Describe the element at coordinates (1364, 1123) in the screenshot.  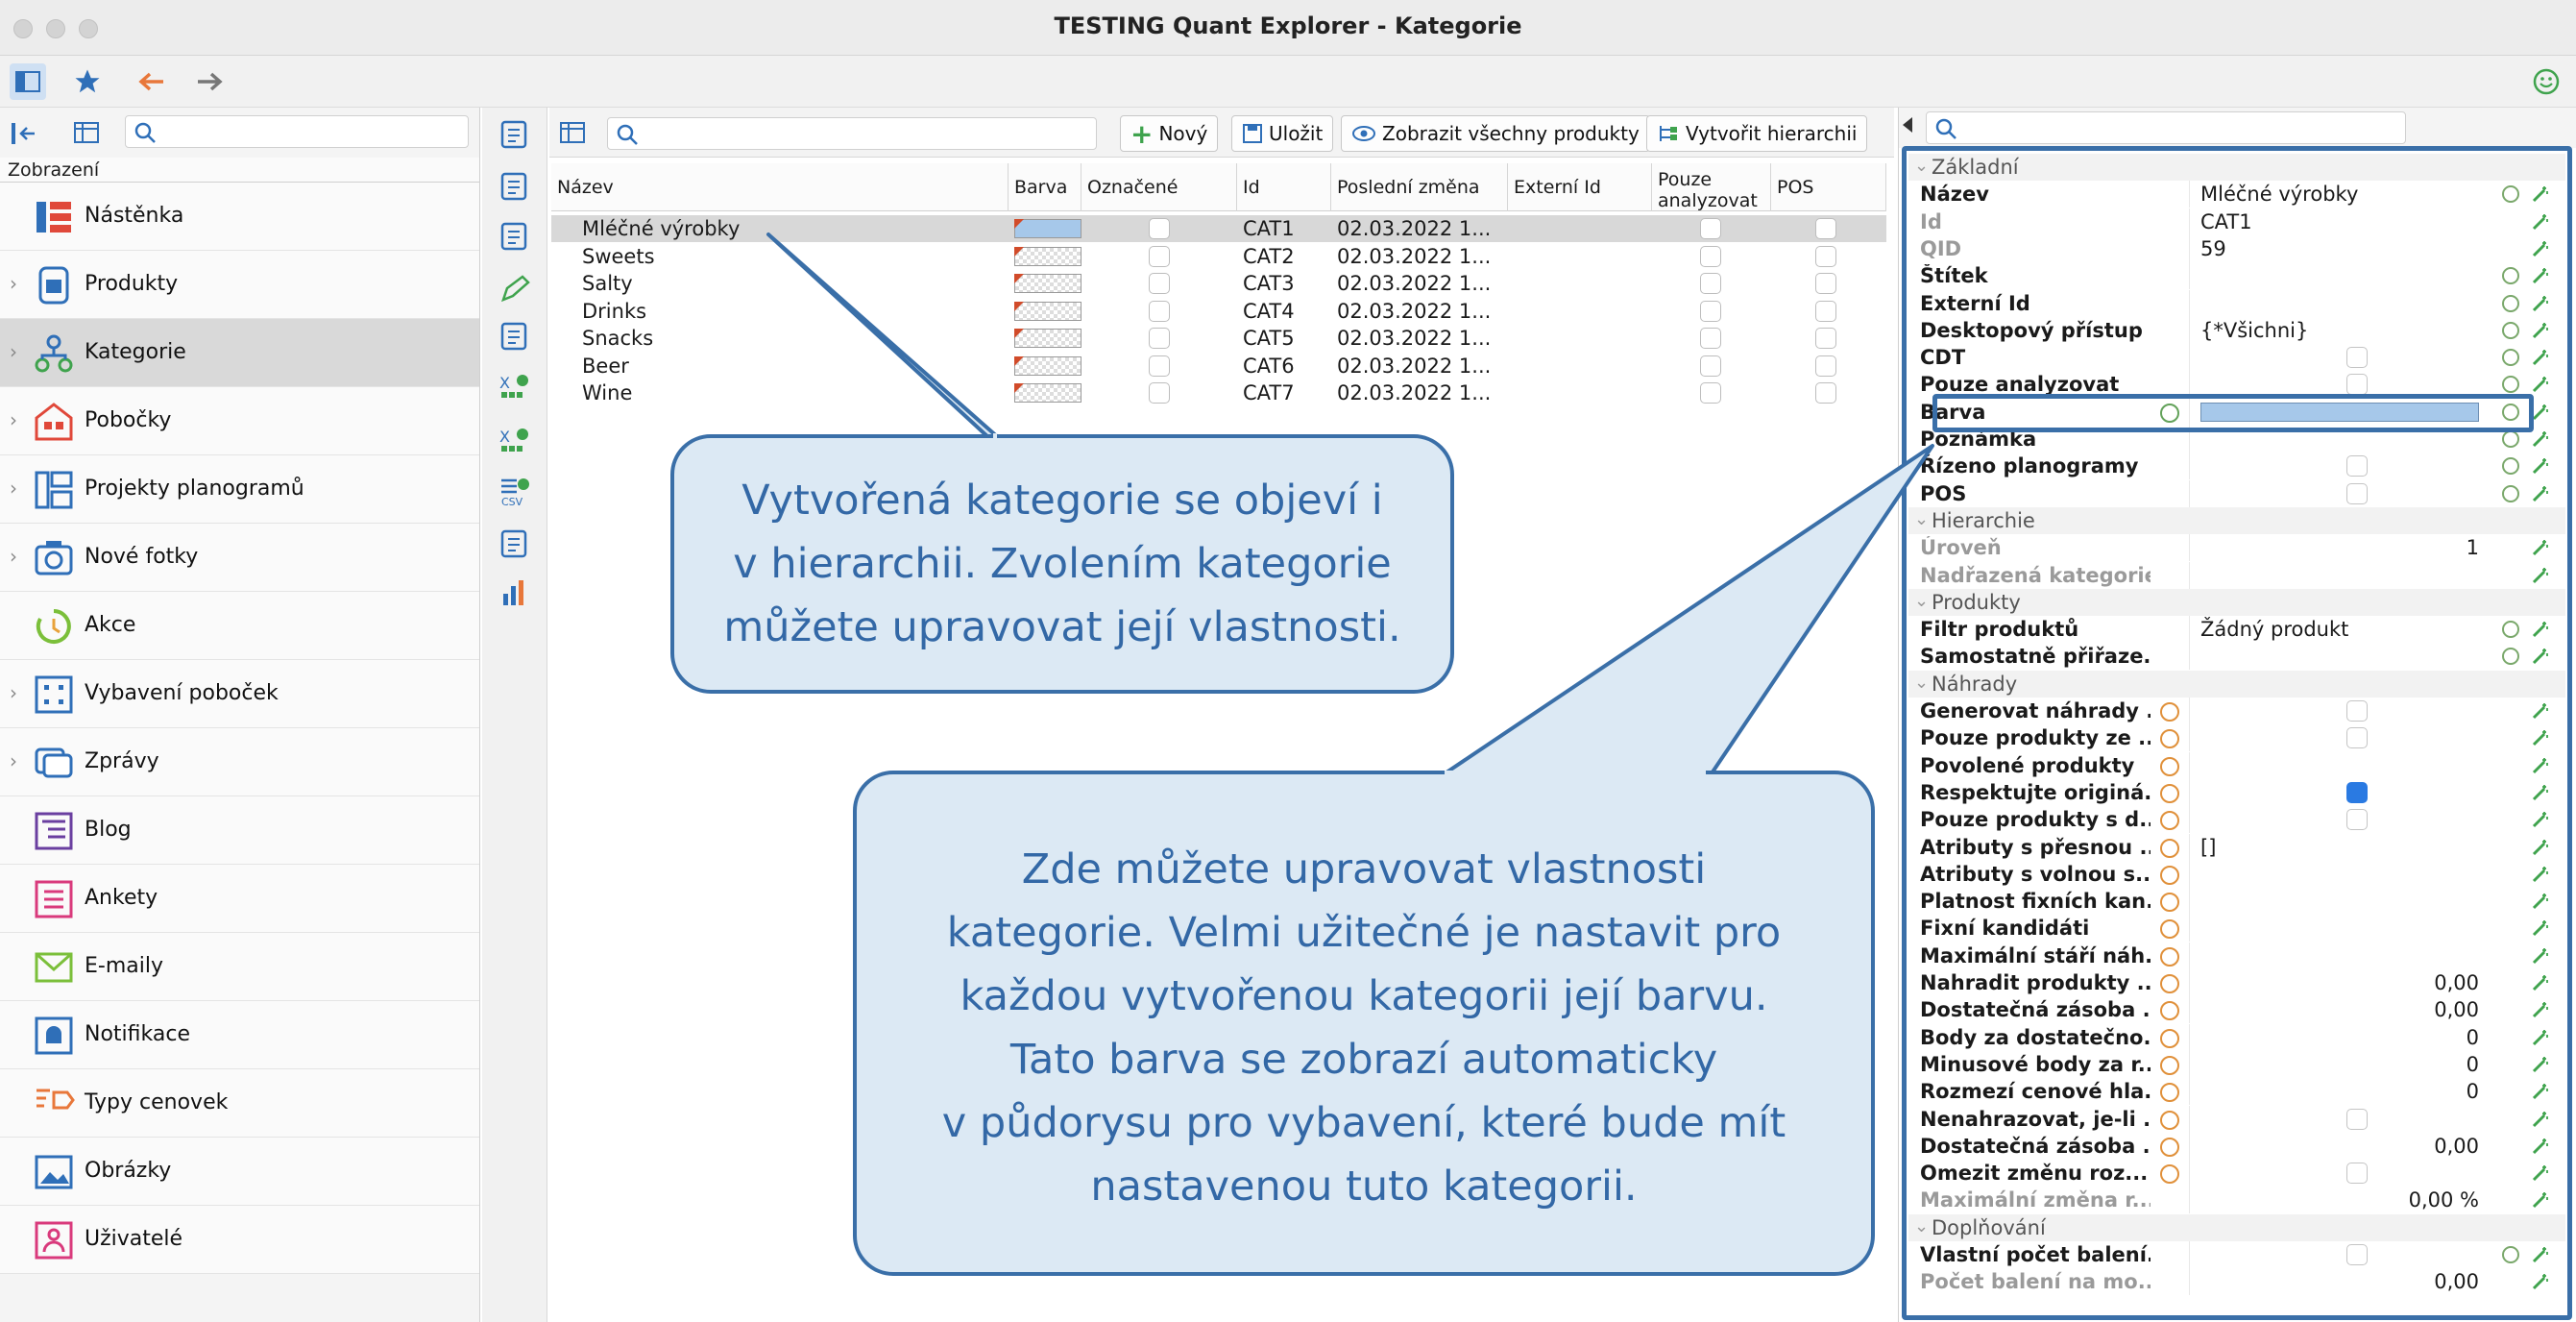
I see `callout-line: v půdorysu pro vybavení, které bude mít` at that location.